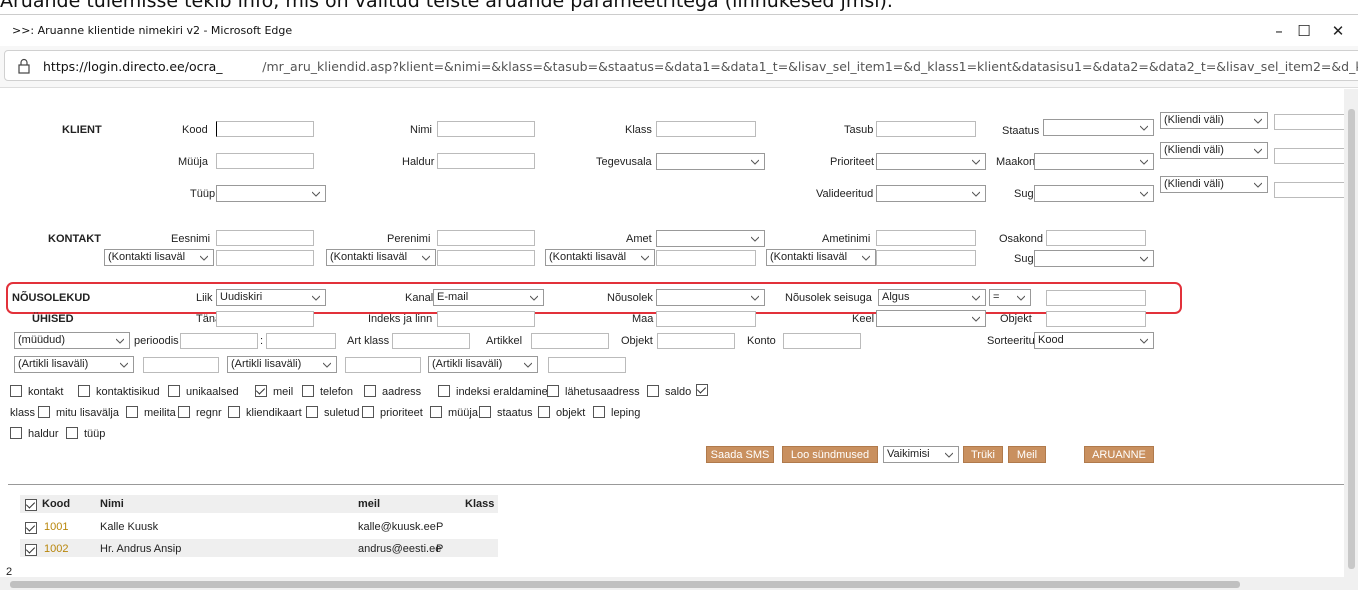 The width and height of the screenshot is (1358, 590). I want to click on horizontal-scroll-thumb, so click(625, 584).